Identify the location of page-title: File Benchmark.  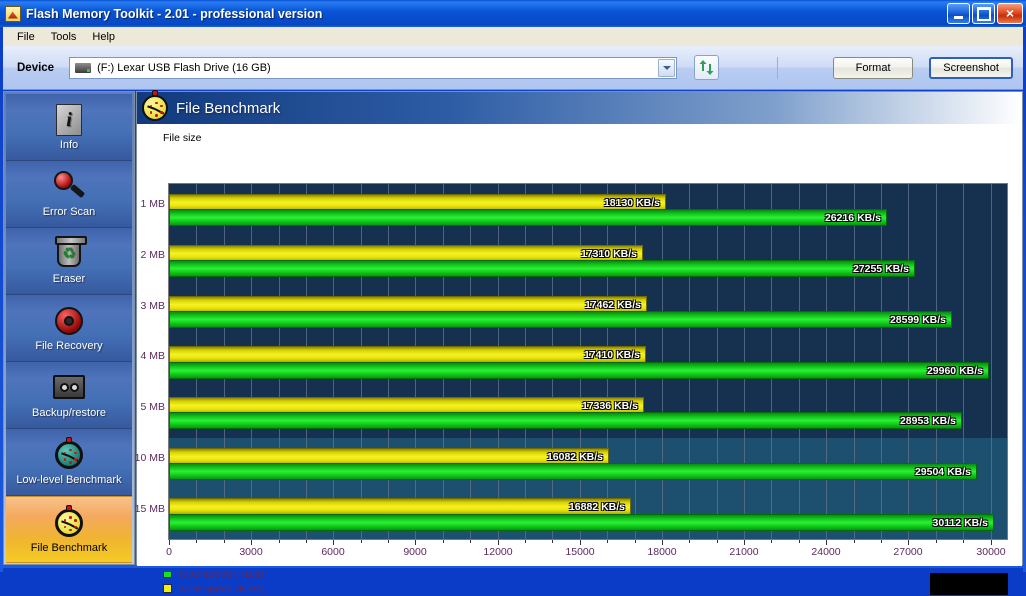
(228, 108).